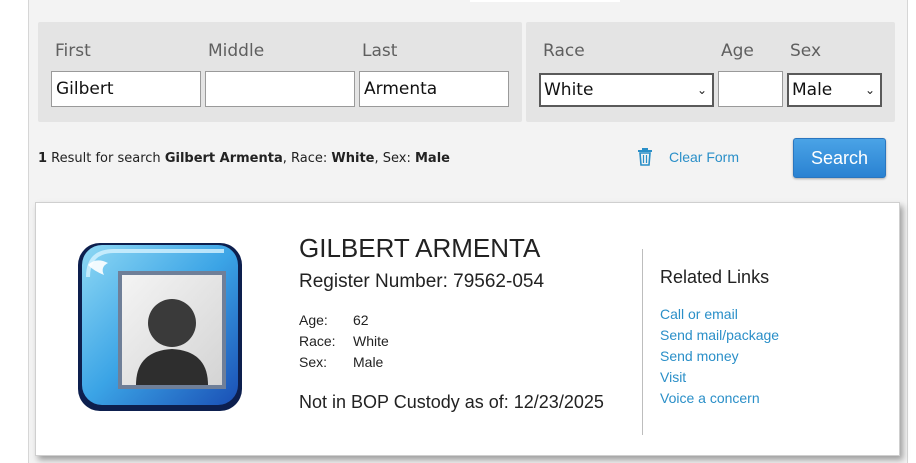 Image resolution: width=916 pixels, height=463 pixels. What do you see at coordinates (699, 356) in the screenshot?
I see `link-send-money: Send money` at bounding box center [699, 356].